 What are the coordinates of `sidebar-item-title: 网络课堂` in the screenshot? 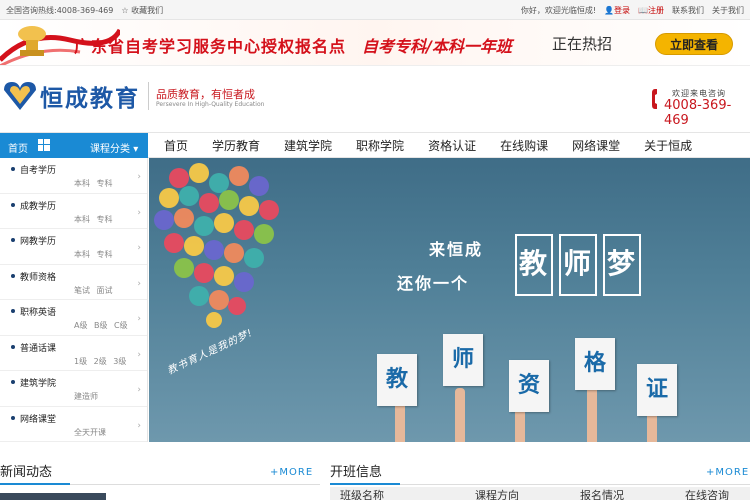 It's located at (38, 419).